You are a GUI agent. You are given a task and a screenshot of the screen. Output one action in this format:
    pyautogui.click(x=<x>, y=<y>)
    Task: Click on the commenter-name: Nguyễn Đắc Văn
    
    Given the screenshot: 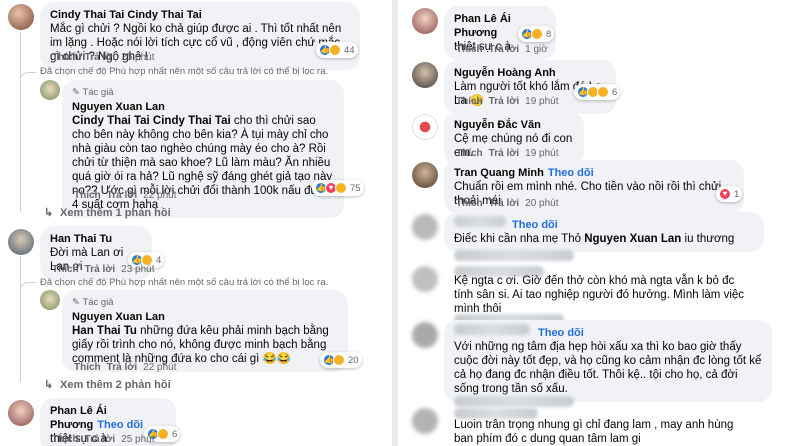 What is the action you would take?
    pyautogui.click(x=514, y=125)
    